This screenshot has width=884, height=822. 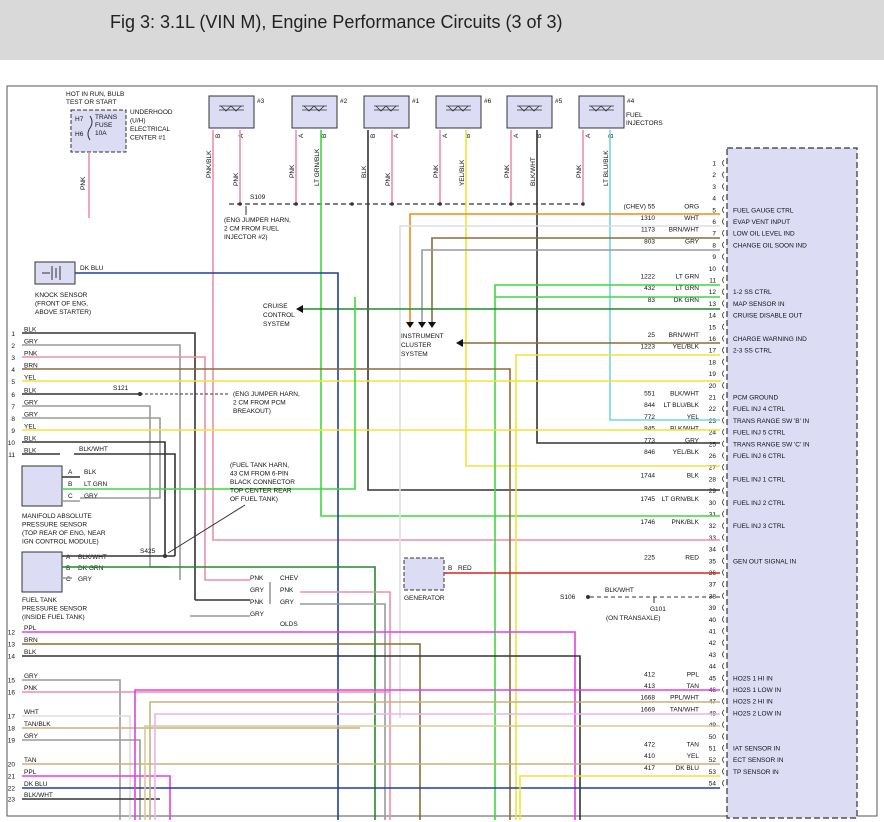 I want to click on map-pin: B, so click(x=70, y=484).